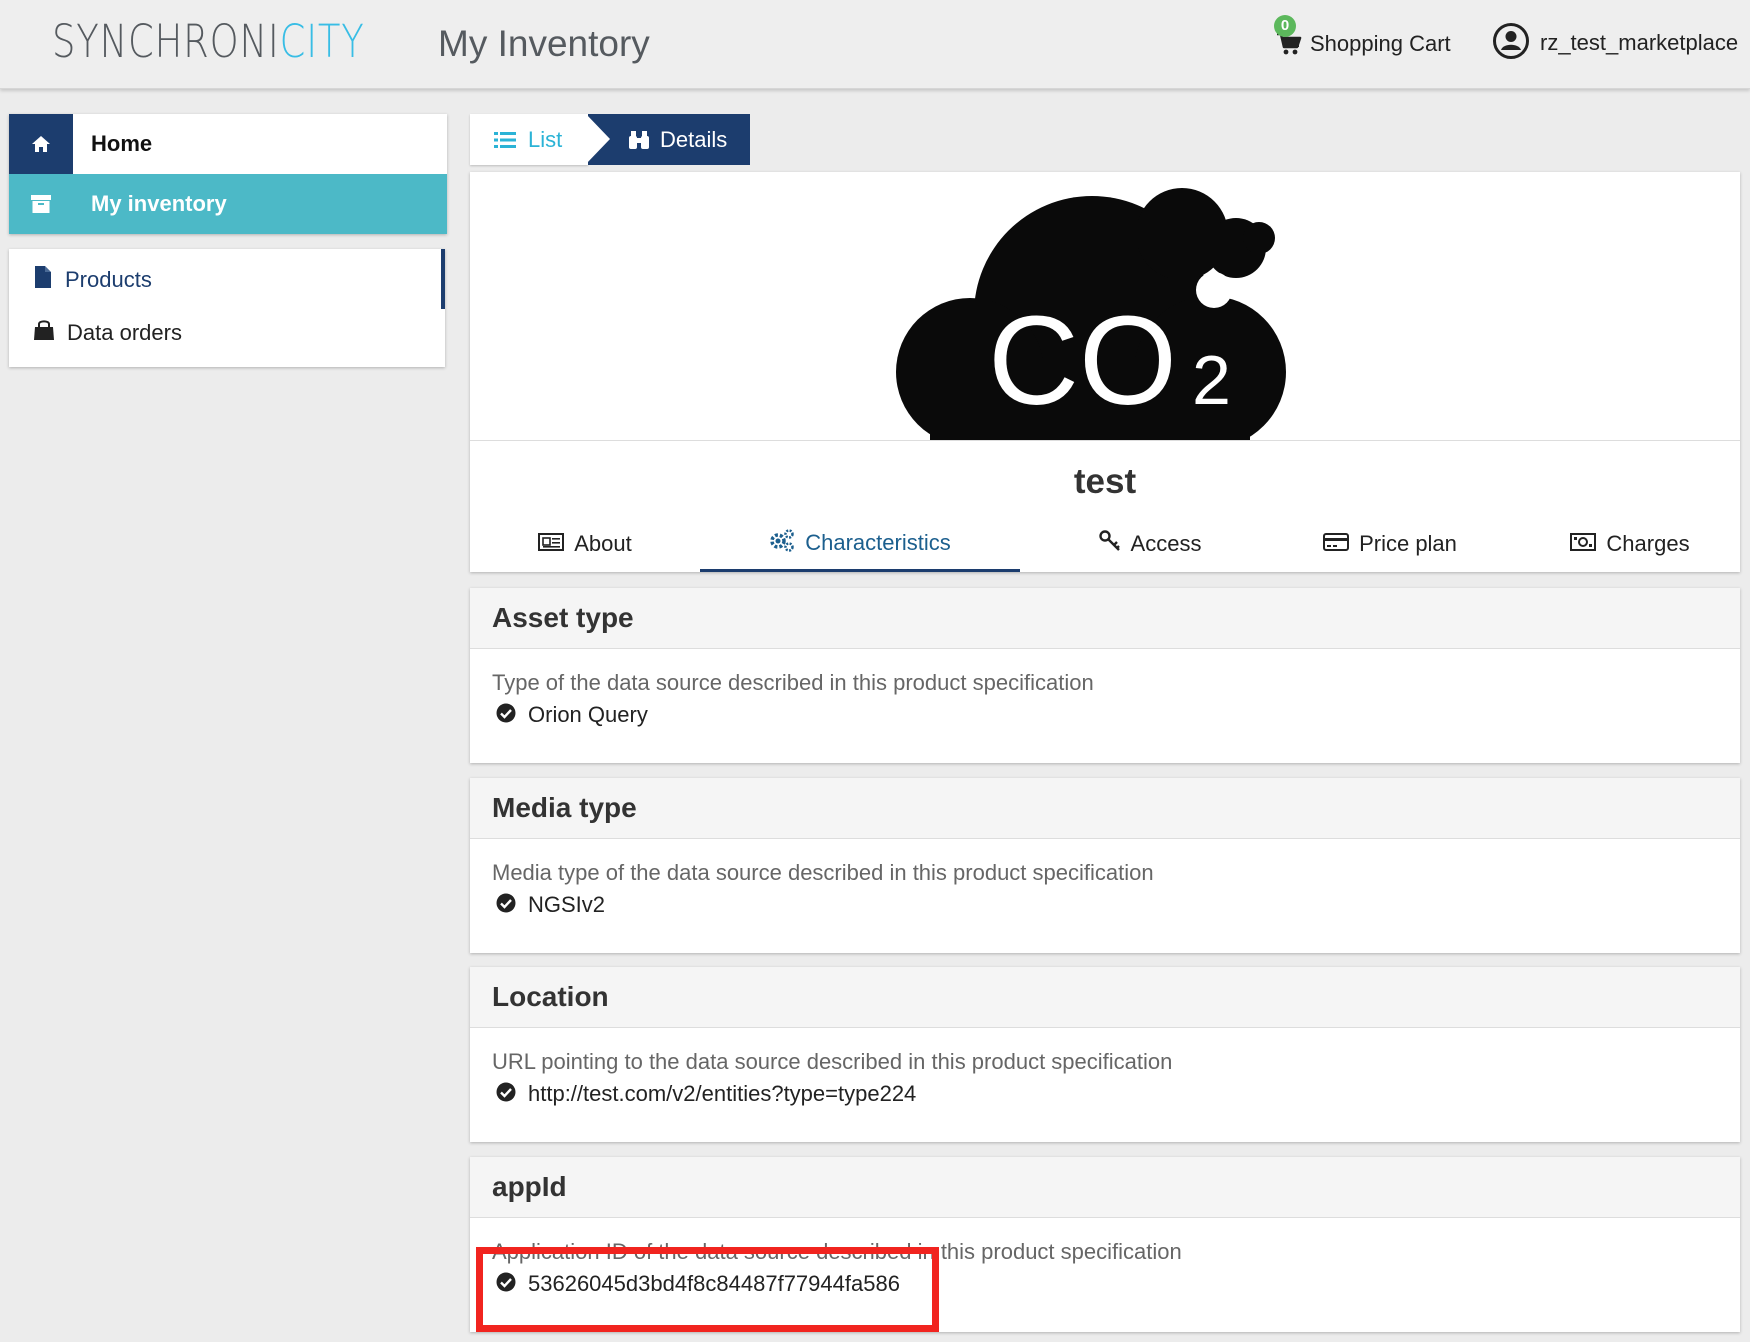 The image size is (1750, 1342). What do you see at coordinates (1109, 544) in the screenshot?
I see `key-icon` at bounding box center [1109, 544].